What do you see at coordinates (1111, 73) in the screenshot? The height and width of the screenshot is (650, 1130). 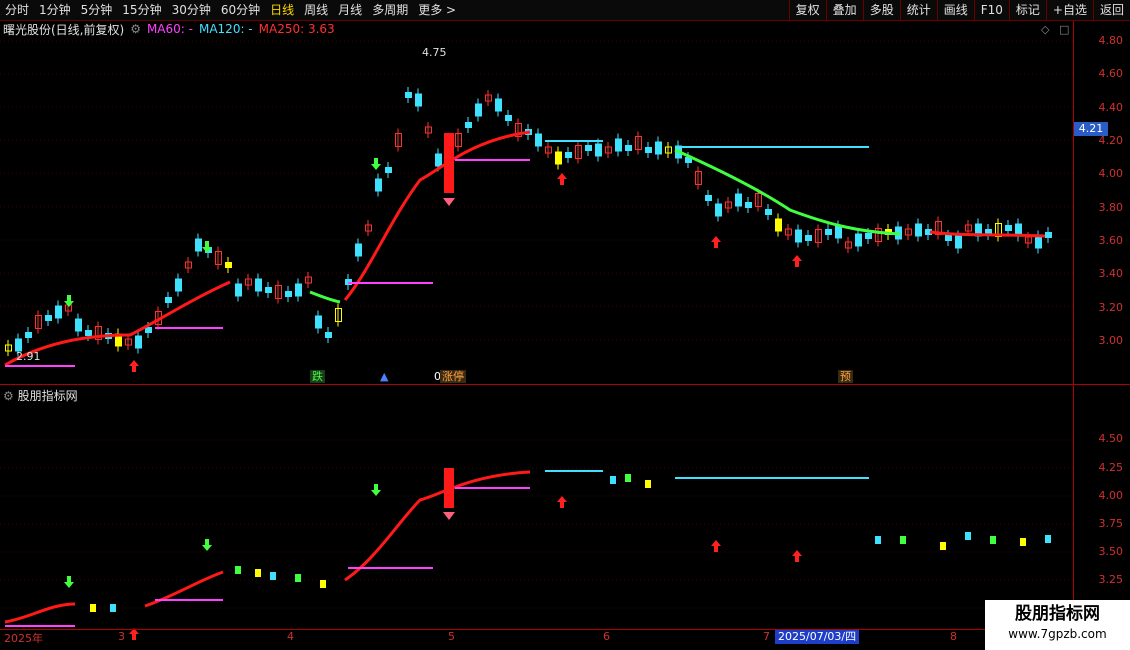 I see `ytick: 4.60` at bounding box center [1111, 73].